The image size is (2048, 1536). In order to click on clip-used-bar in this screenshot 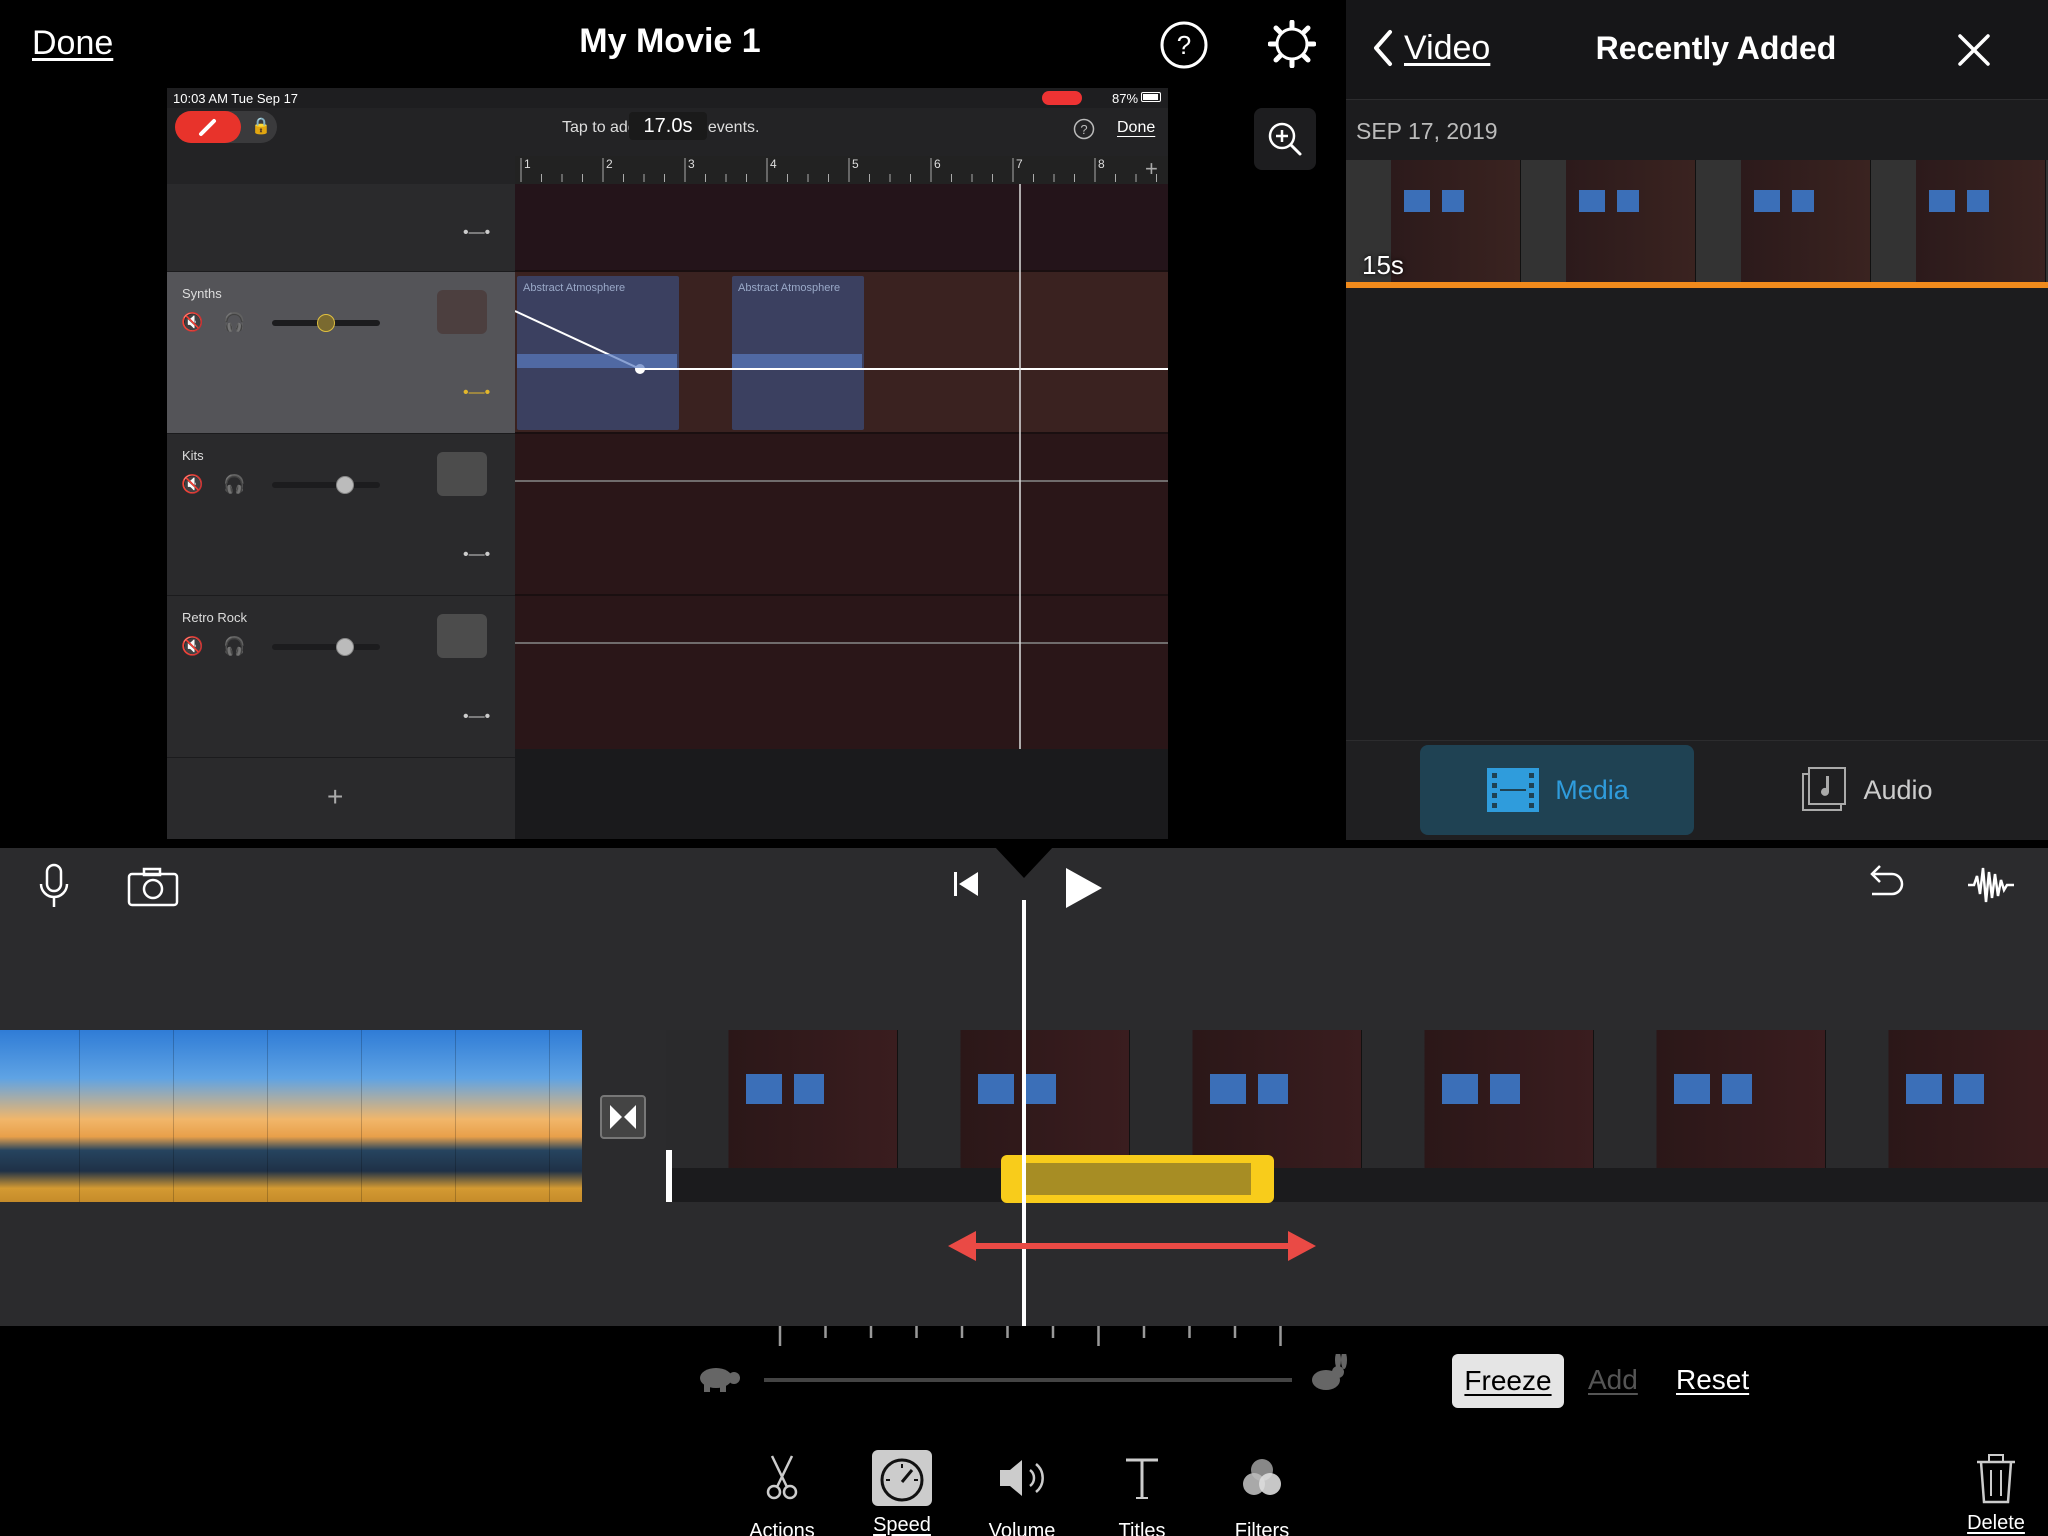, I will do `click(1697, 285)`.